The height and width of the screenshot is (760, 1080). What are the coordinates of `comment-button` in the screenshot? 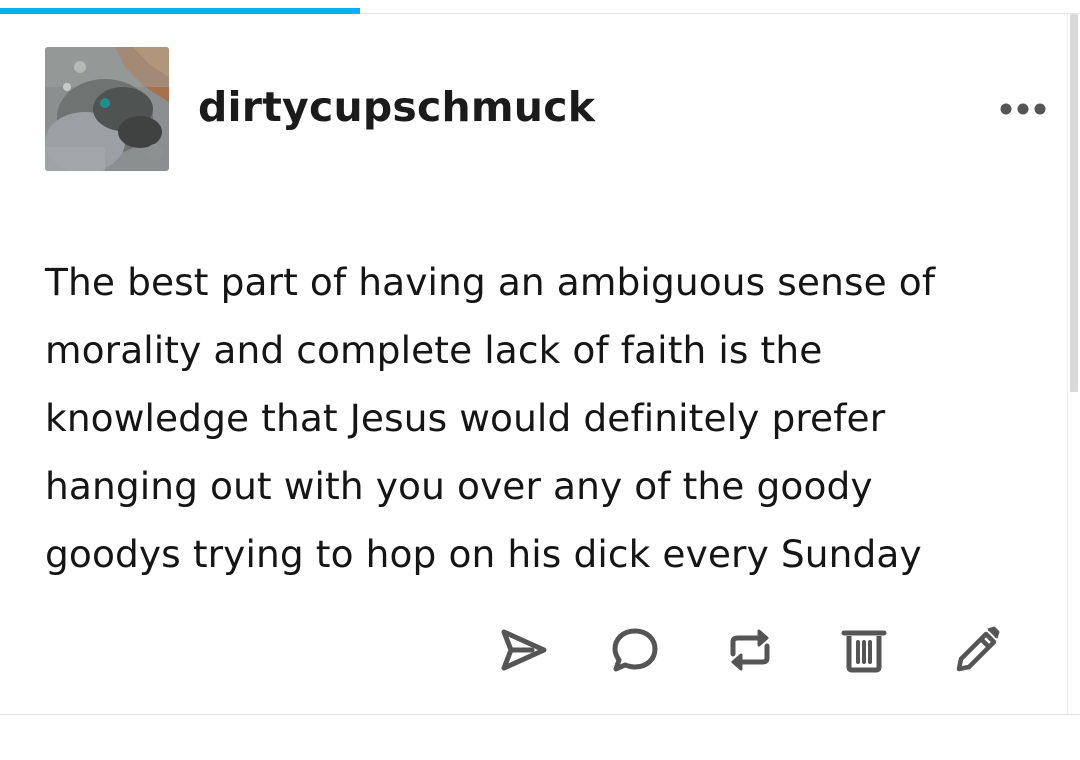 It's located at (635, 650).